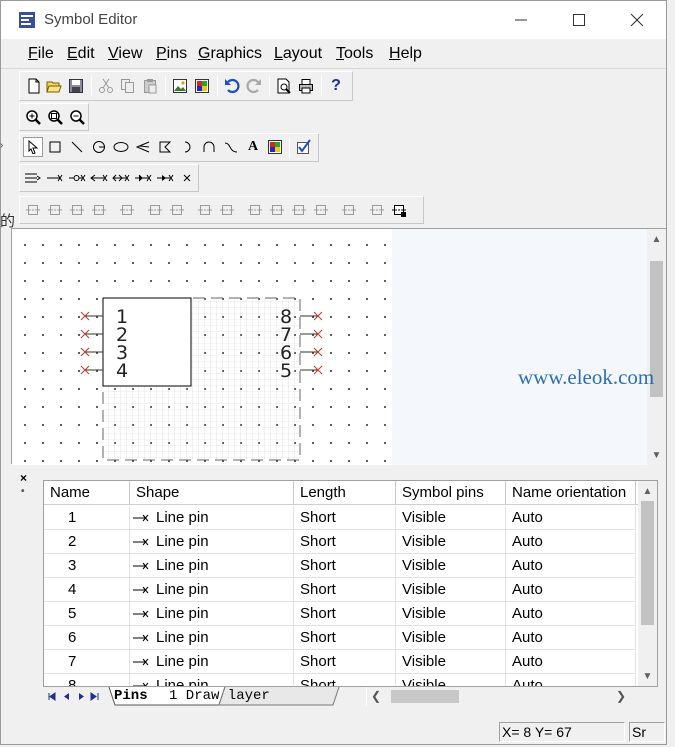 This screenshot has height=747, width=675. I want to click on ellipse-tool-button, so click(121, 147).